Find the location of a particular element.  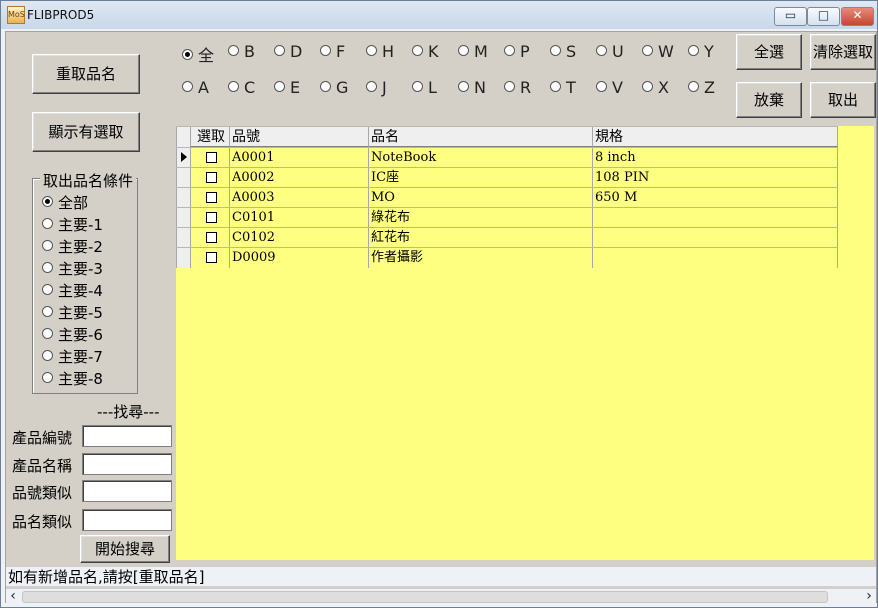

letter-radio-all: 全 is located at coordinates (198, 54).